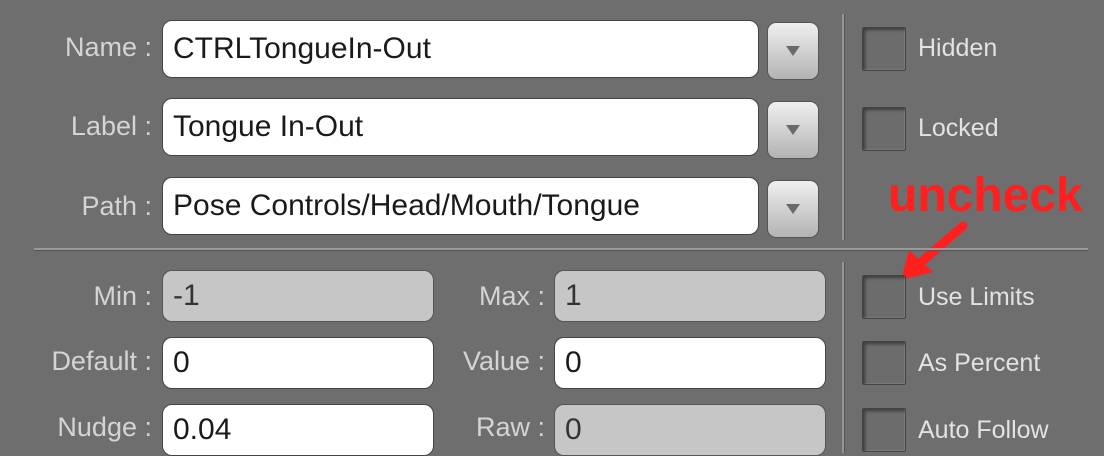 This screenshot has width=1104, height=456. I want to click on min-input: -1, so click(298, 296).